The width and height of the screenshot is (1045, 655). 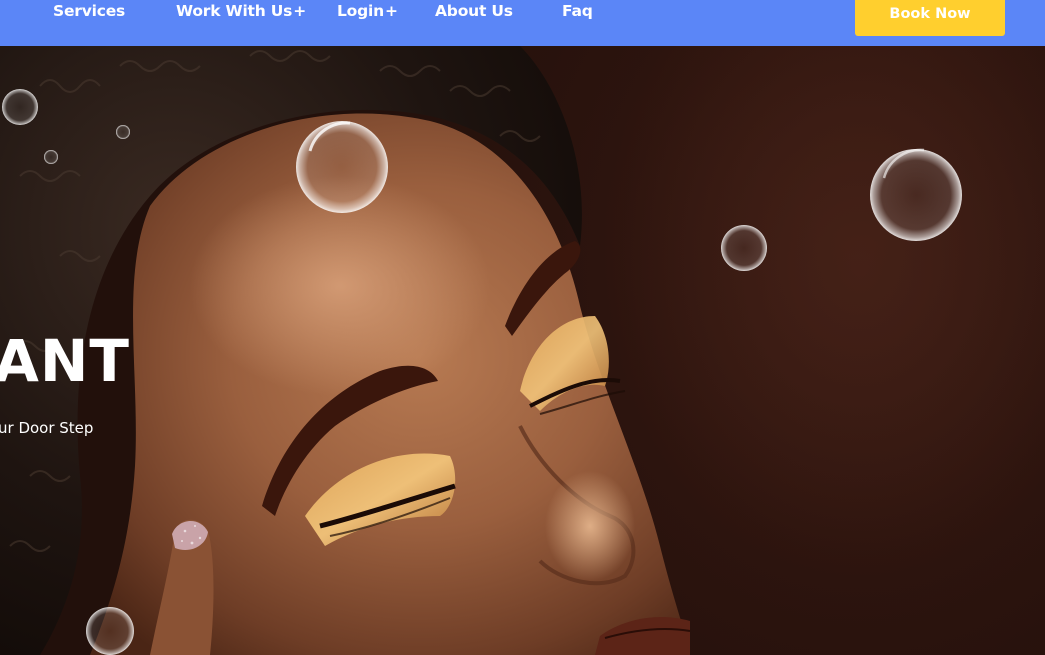 I want to click on book-now-label: Book Now, so click(x=930, y=14).